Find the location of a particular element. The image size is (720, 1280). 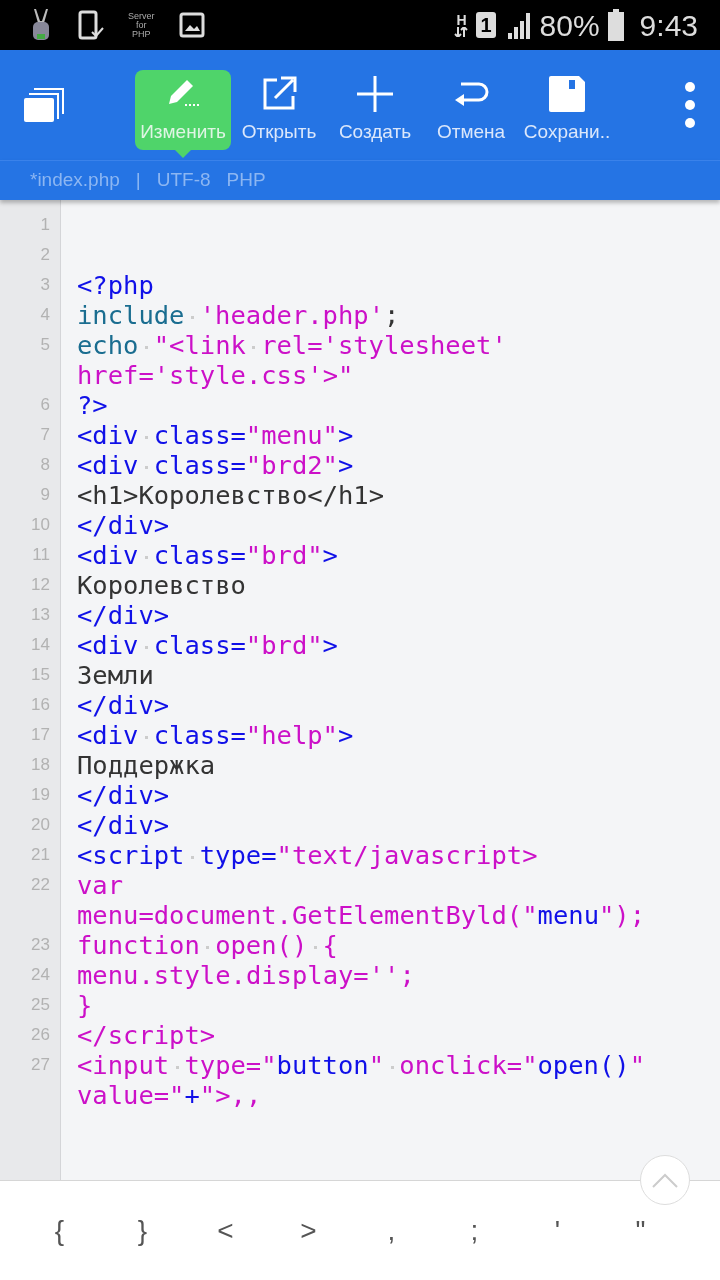

code-line: <input type="button" onclick="open()" is located at coordinates (361, 1065).